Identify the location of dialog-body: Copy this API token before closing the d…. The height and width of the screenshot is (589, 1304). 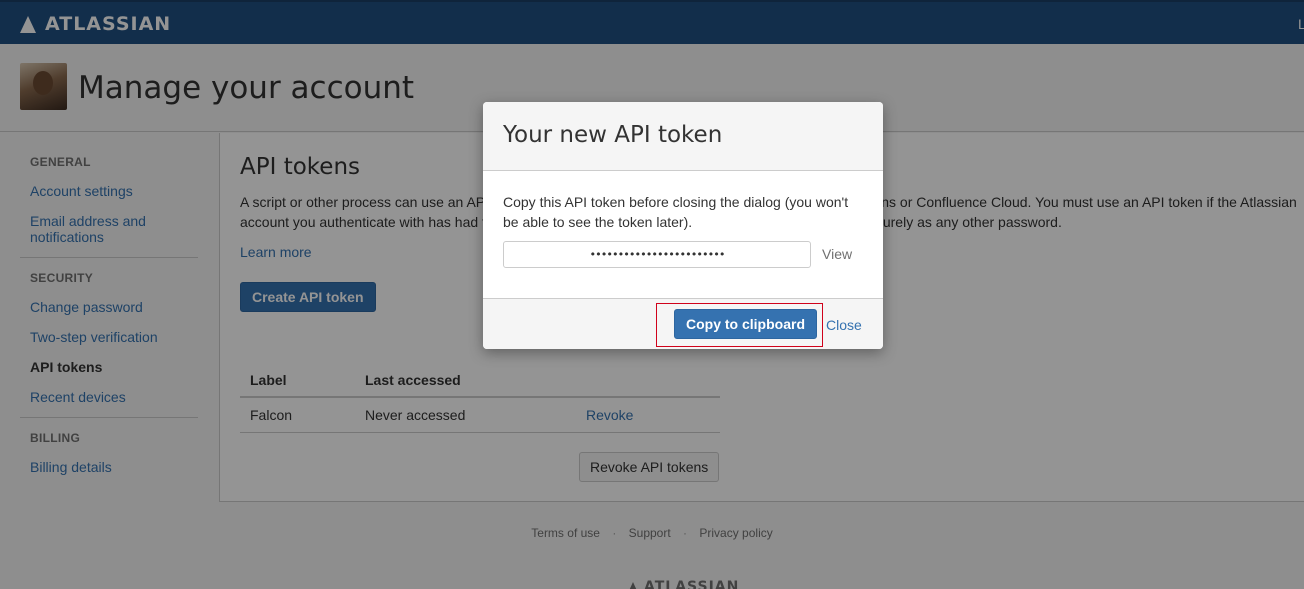
(683, 234).